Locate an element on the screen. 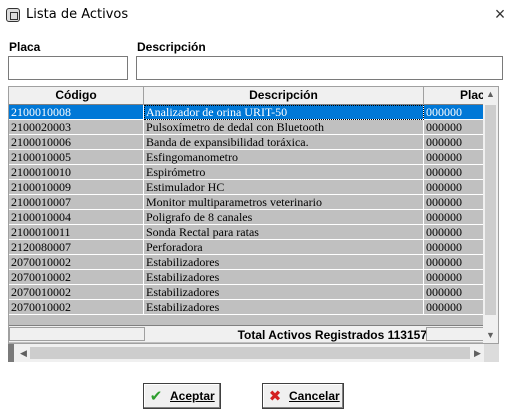 This screenshot has width=515, height=420. aceptar-label: Aceptar is located at coordinates (192, 396).